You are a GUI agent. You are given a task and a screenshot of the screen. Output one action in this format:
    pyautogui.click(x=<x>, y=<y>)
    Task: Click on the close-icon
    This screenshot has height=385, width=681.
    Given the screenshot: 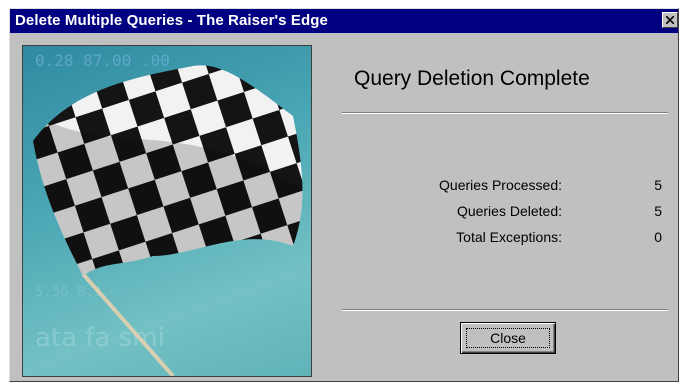 What is the action you would take?
    pyautogui.click(x=670, y=20)
    